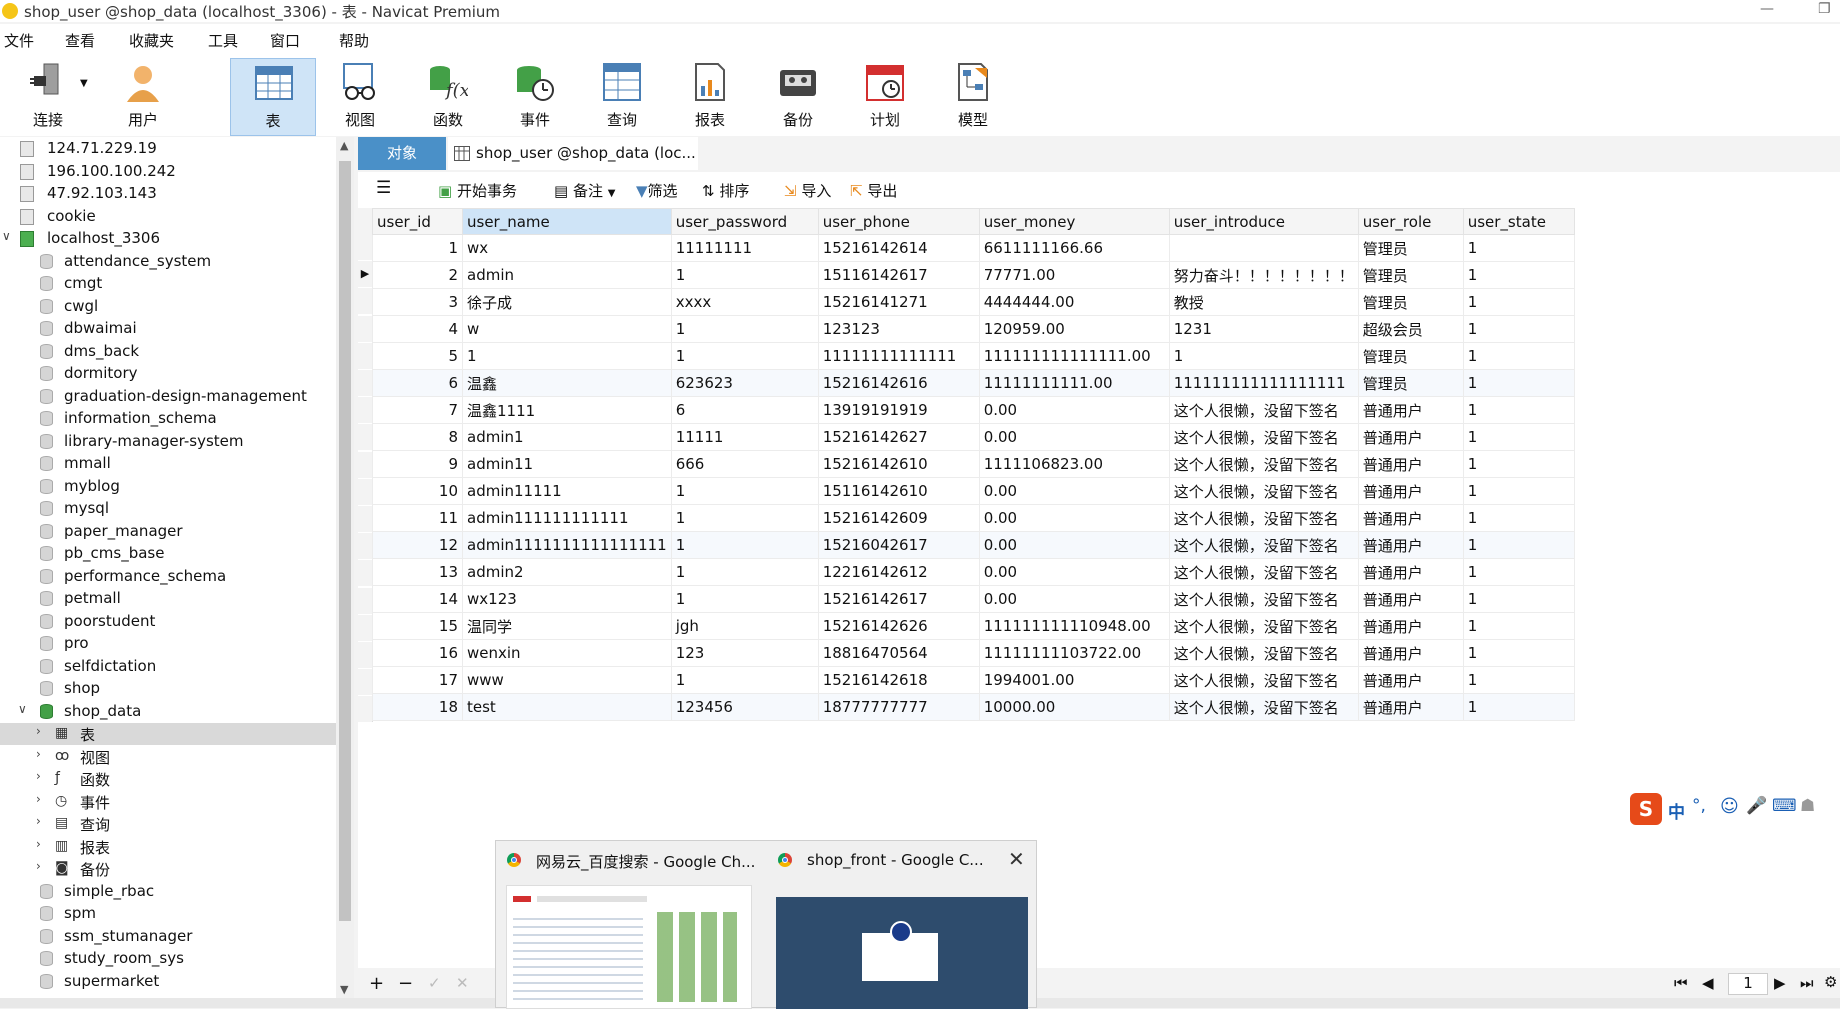 This screenshot has height=1009, width=1840. Describe the element at coordinates (1074, 626) in the screenshot. I see `table-cell: 111111111110948.00` at that location.